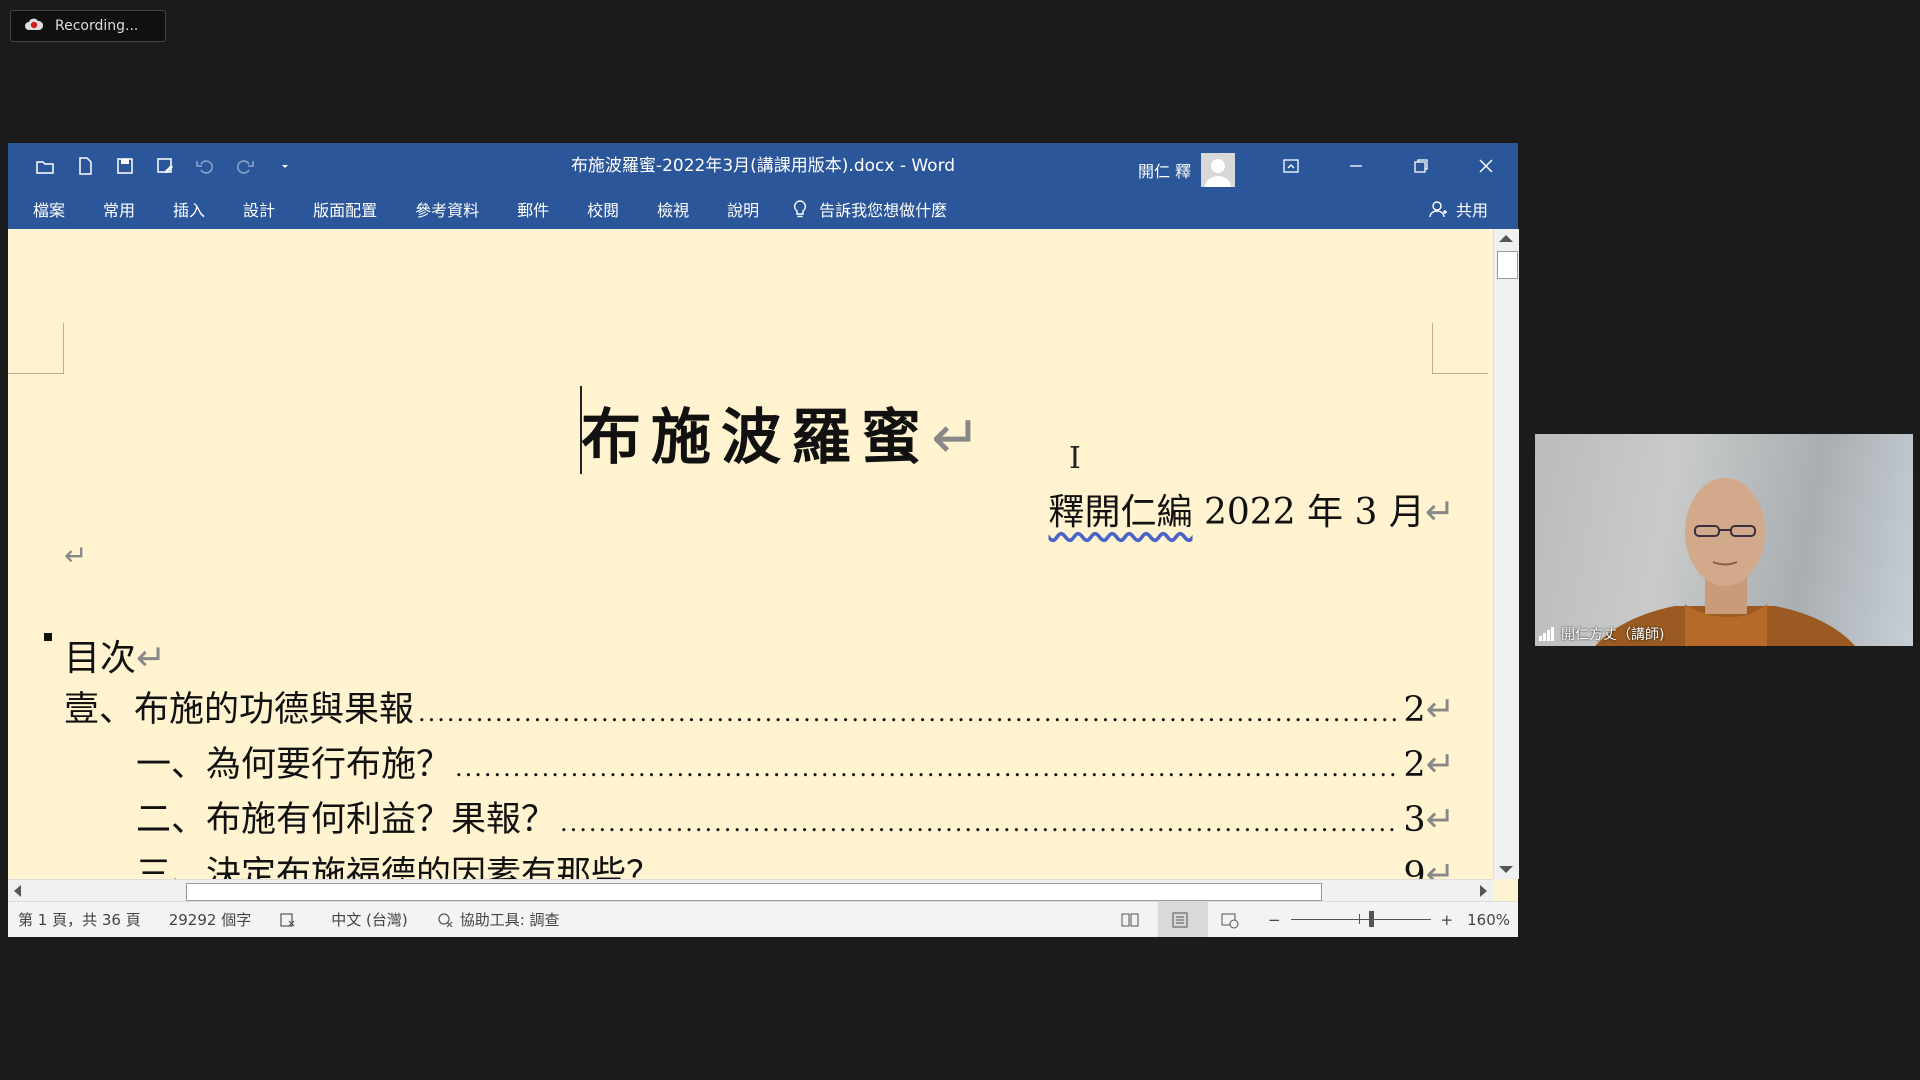 This screenshot has height=1080, width=1920. I want to click on save-as-icon, so click(165, 166).